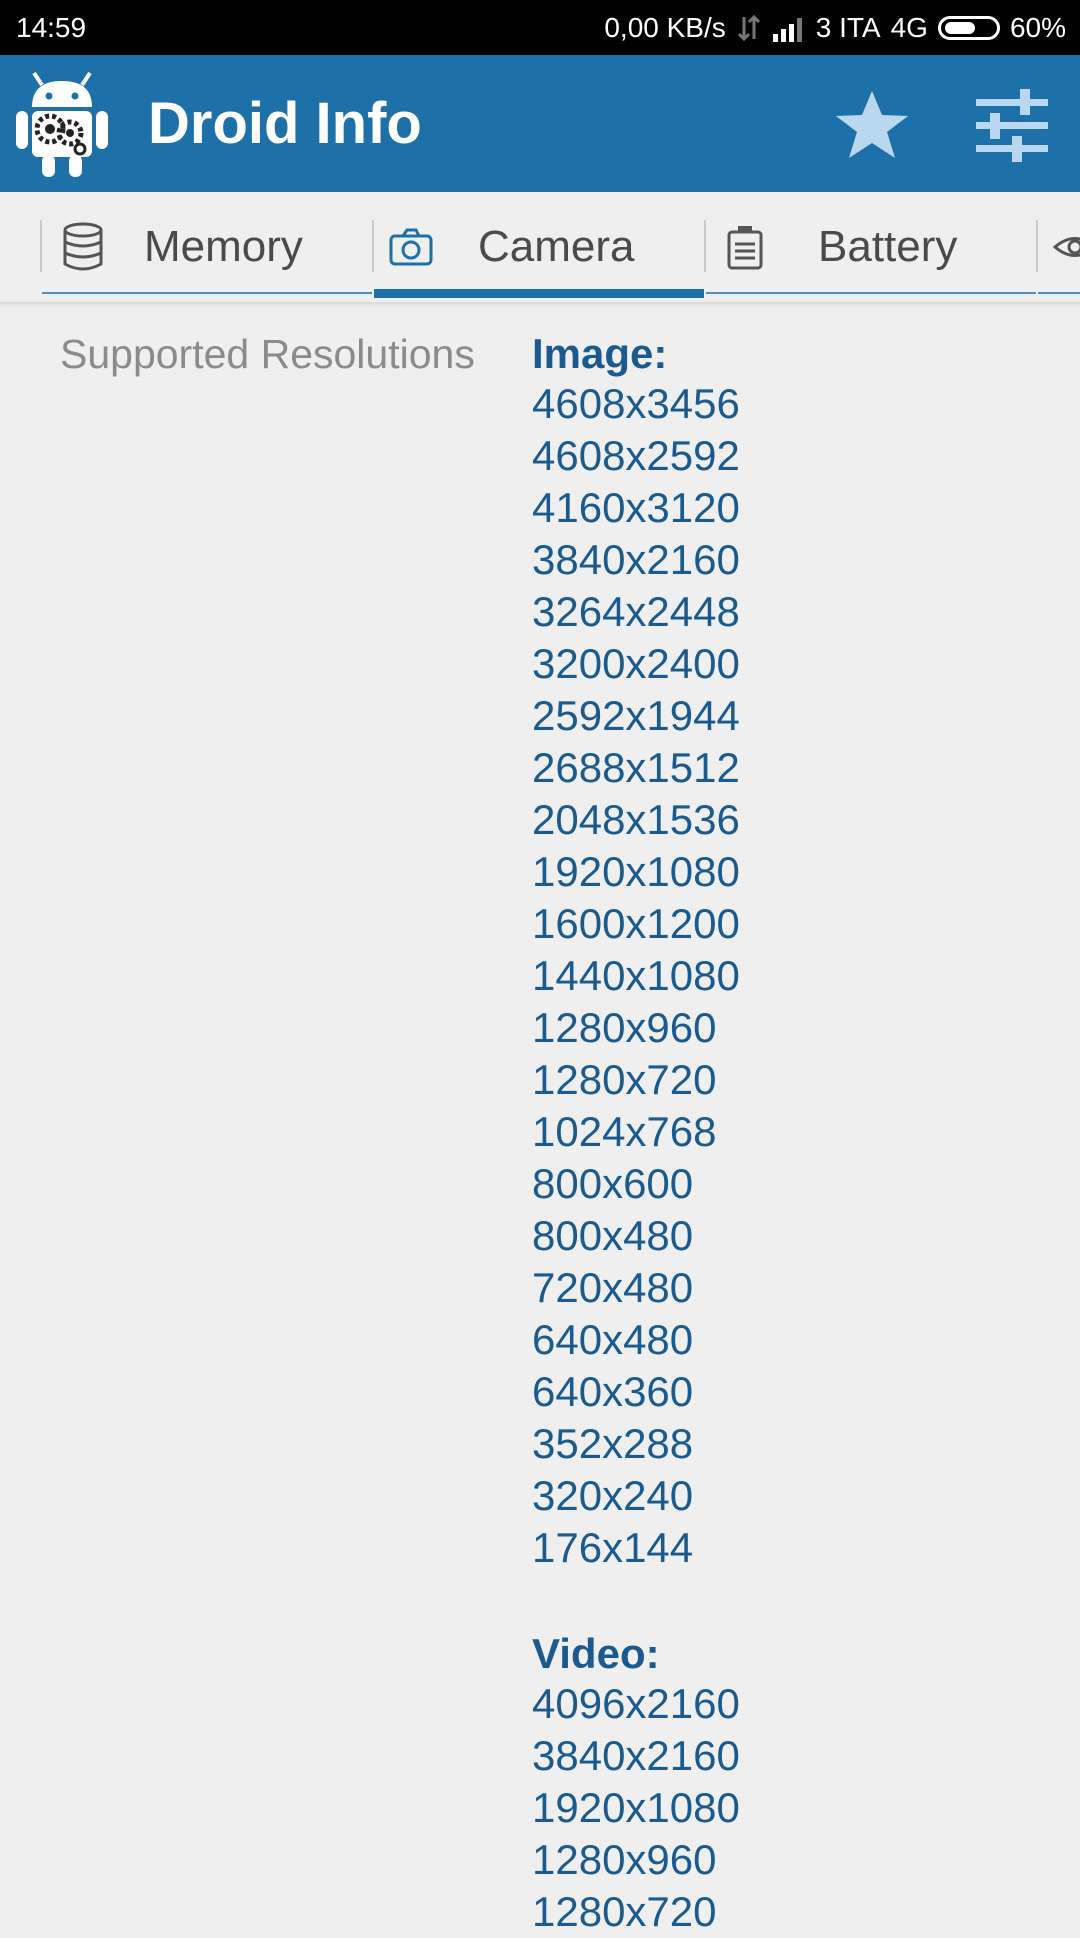 The height and width of the screenshot is (1938, 1080). Describe the element at coordinates (636, 767) in the screenshot. I see `image-resolution-item: 2688x1512` at that location.